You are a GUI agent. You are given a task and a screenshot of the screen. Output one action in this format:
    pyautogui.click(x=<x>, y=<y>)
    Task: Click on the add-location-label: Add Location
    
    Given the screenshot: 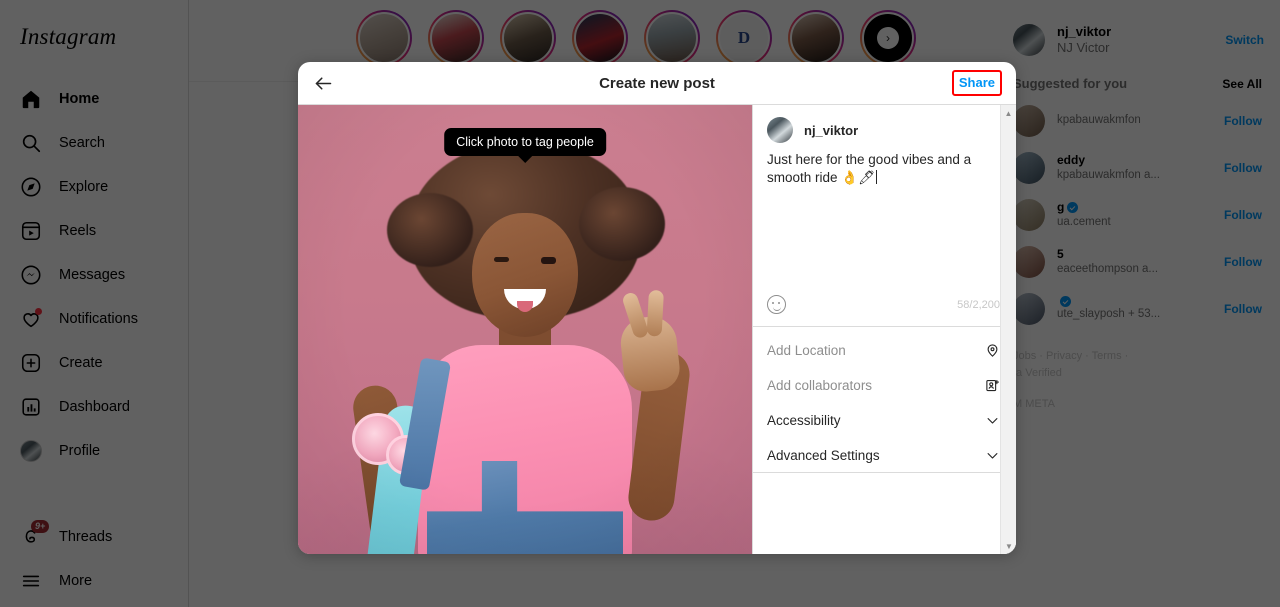 What is the action you would take?
    pyautogui.click(x=806, y=350)
    